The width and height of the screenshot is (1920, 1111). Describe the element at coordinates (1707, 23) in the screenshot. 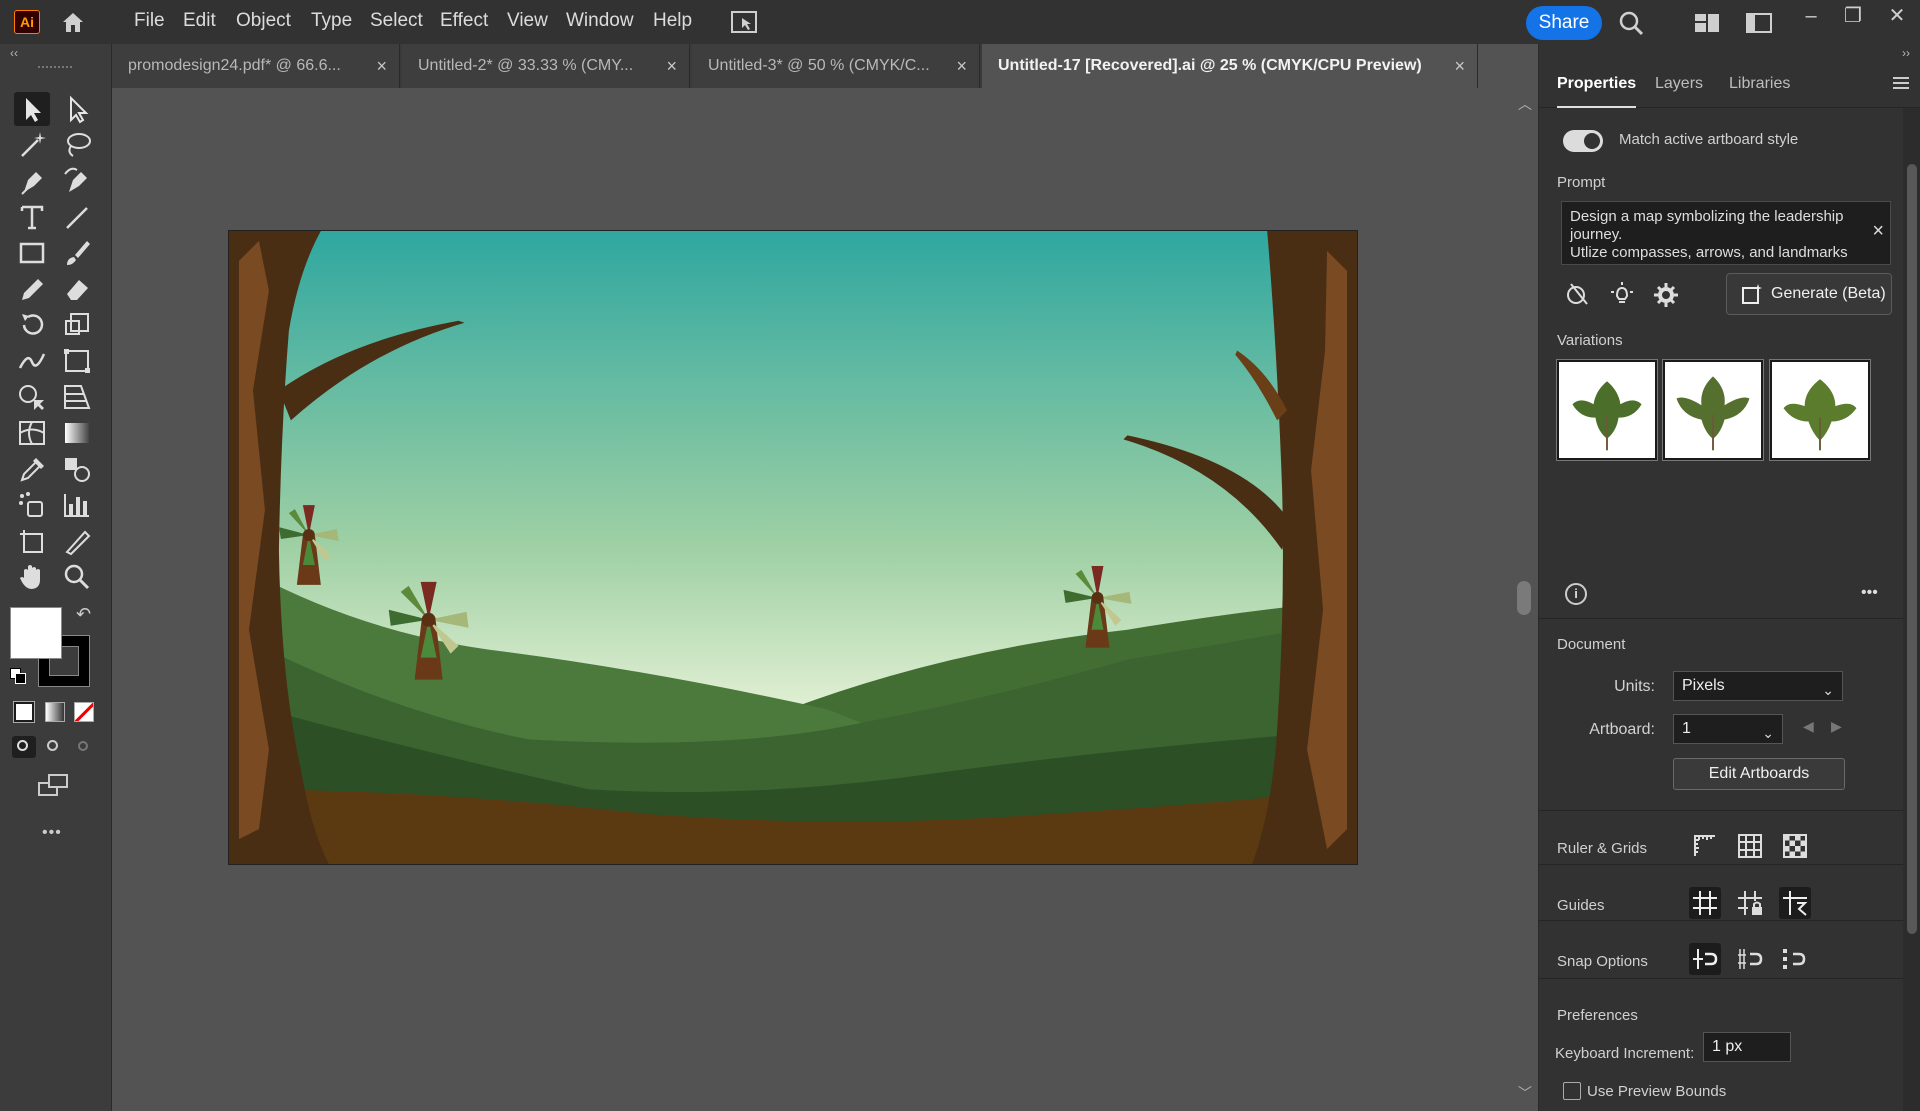

I see `workspace-switcher-icon` at that location.